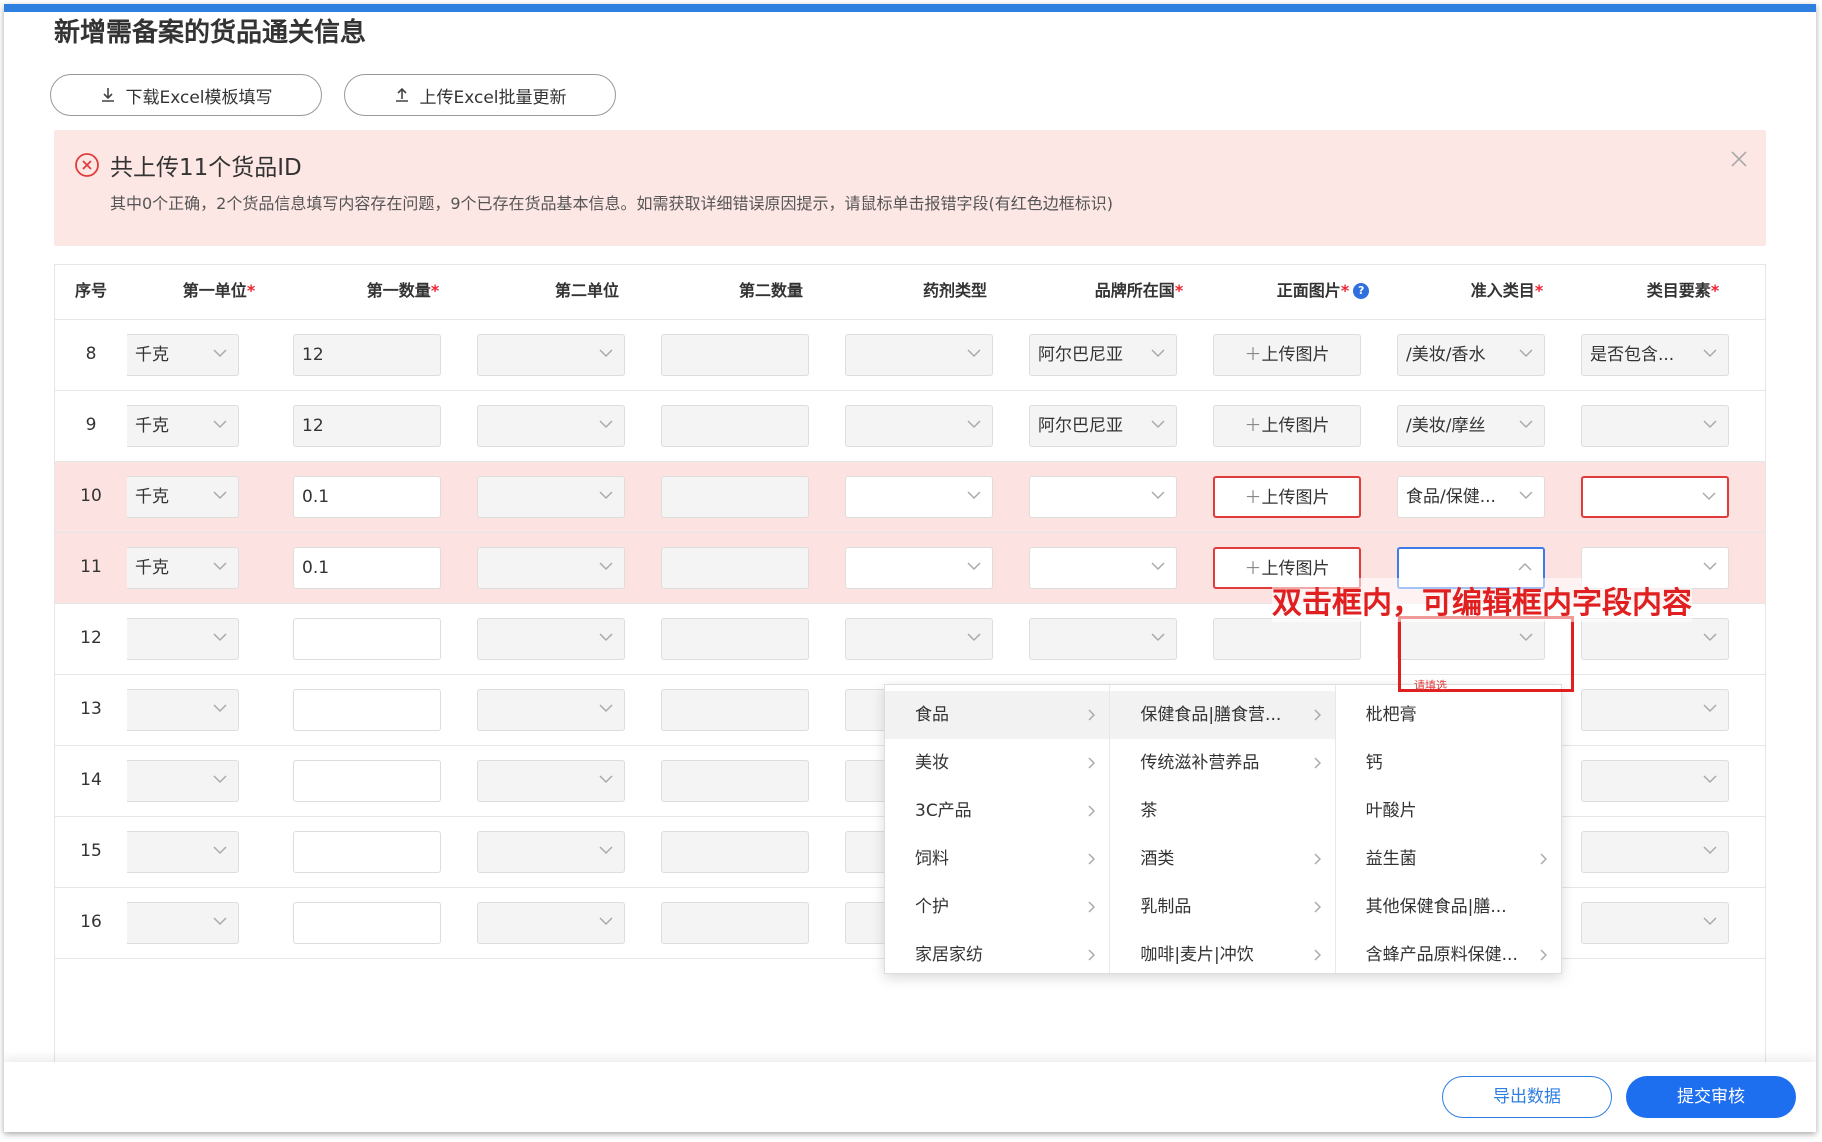  Describe the element at coordinates (997, 811) in the screenshot. I see `cascader-option: 3C产品` at that location.